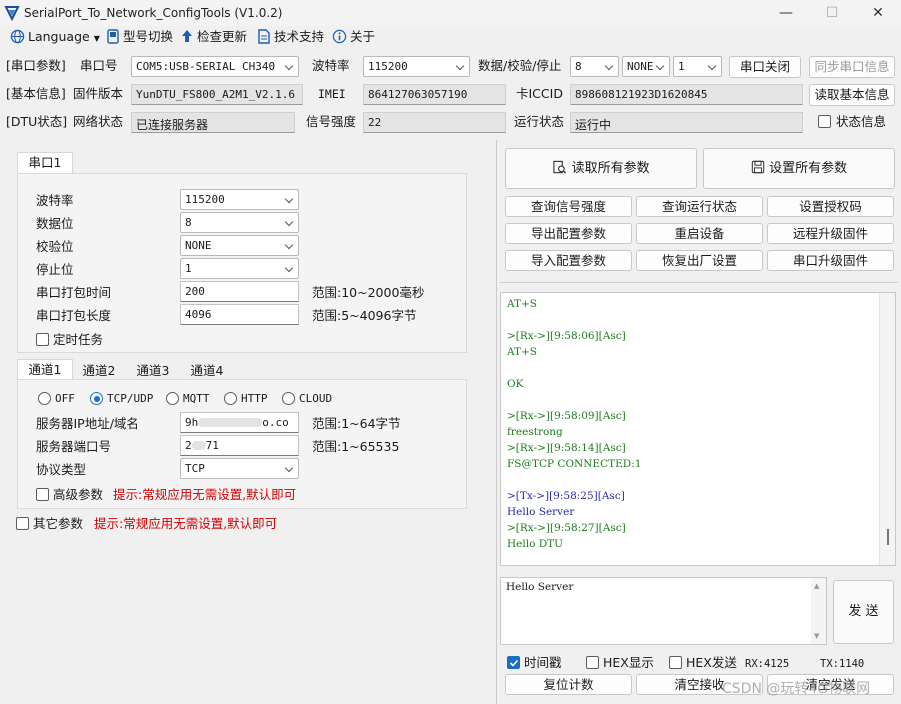  Describe the element at coordinates (416, 66) in the screenshot. I see `baud-select: 115200` at that location.